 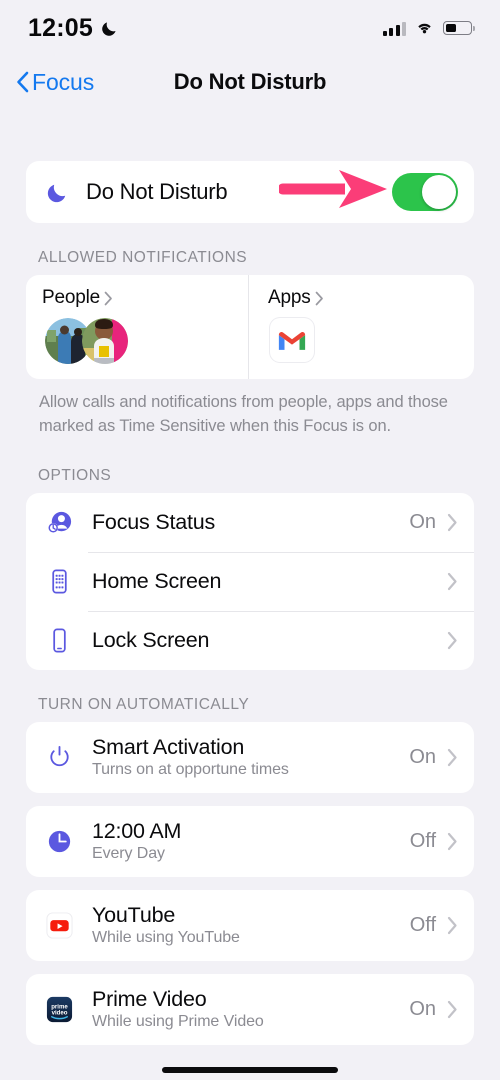 What do you see at coordinates (59, 522) in the screenshot?
I see `focus-status-icon` at bounding box center [59, 522].